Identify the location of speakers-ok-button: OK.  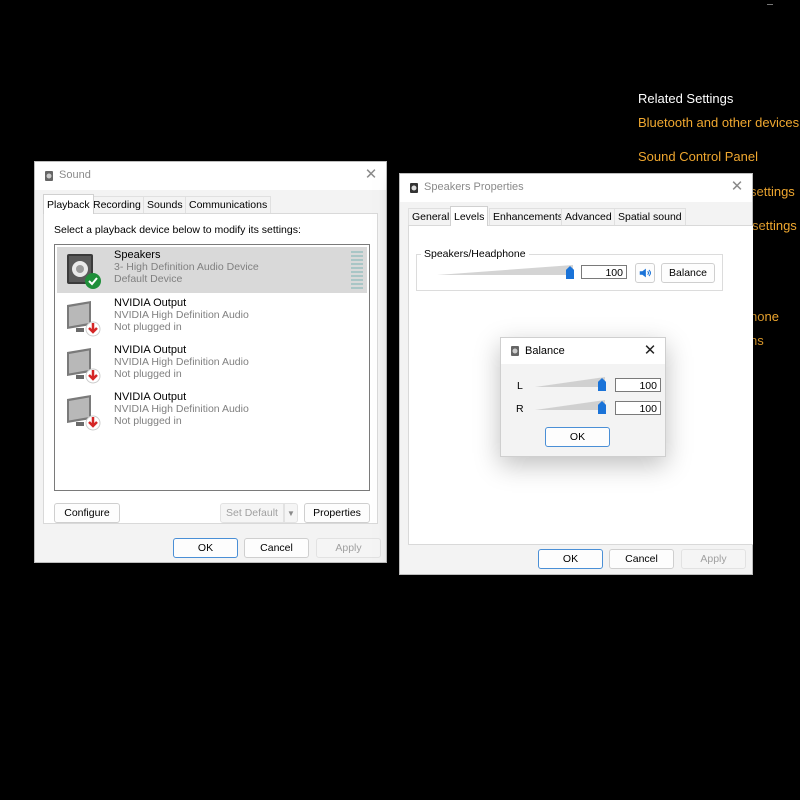
(570, 559).